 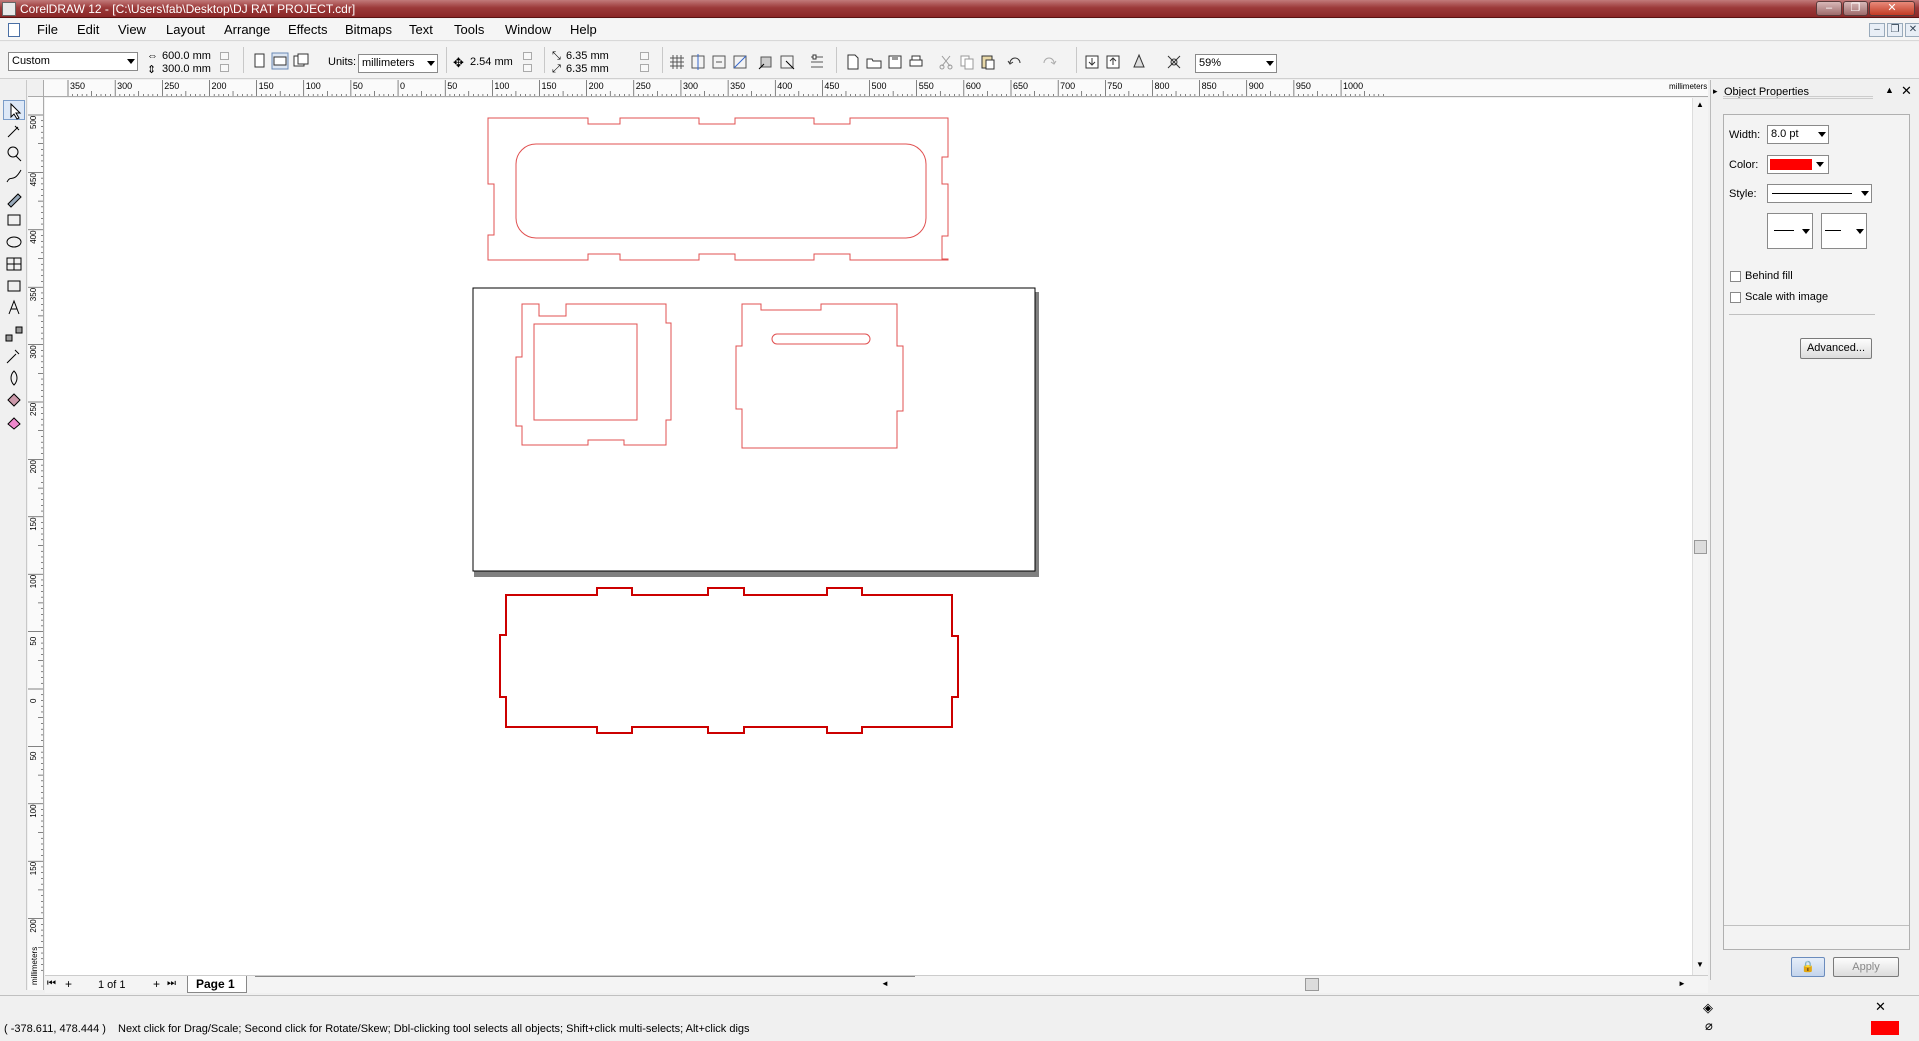 What do you see at coordinates (1808, 967) in the screenshot?
I see `lock-icon: 🔒` at bounding box center [1808, 967].